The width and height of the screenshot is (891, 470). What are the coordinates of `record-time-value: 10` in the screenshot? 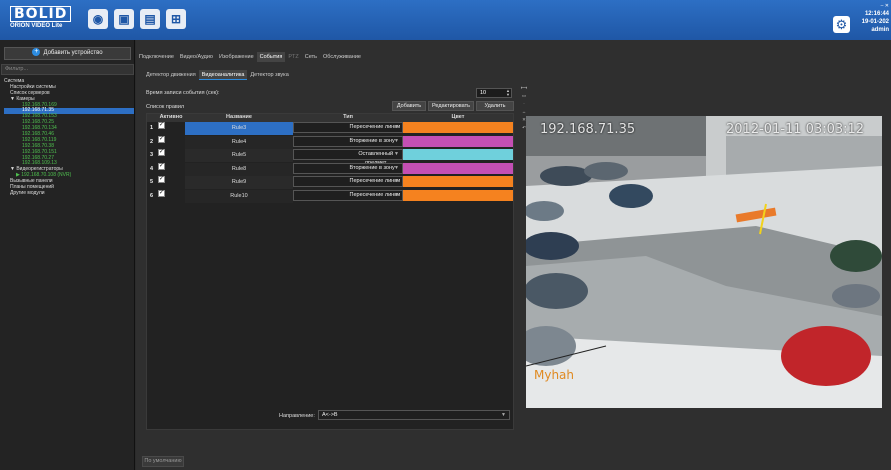 It's located at (483, 93).